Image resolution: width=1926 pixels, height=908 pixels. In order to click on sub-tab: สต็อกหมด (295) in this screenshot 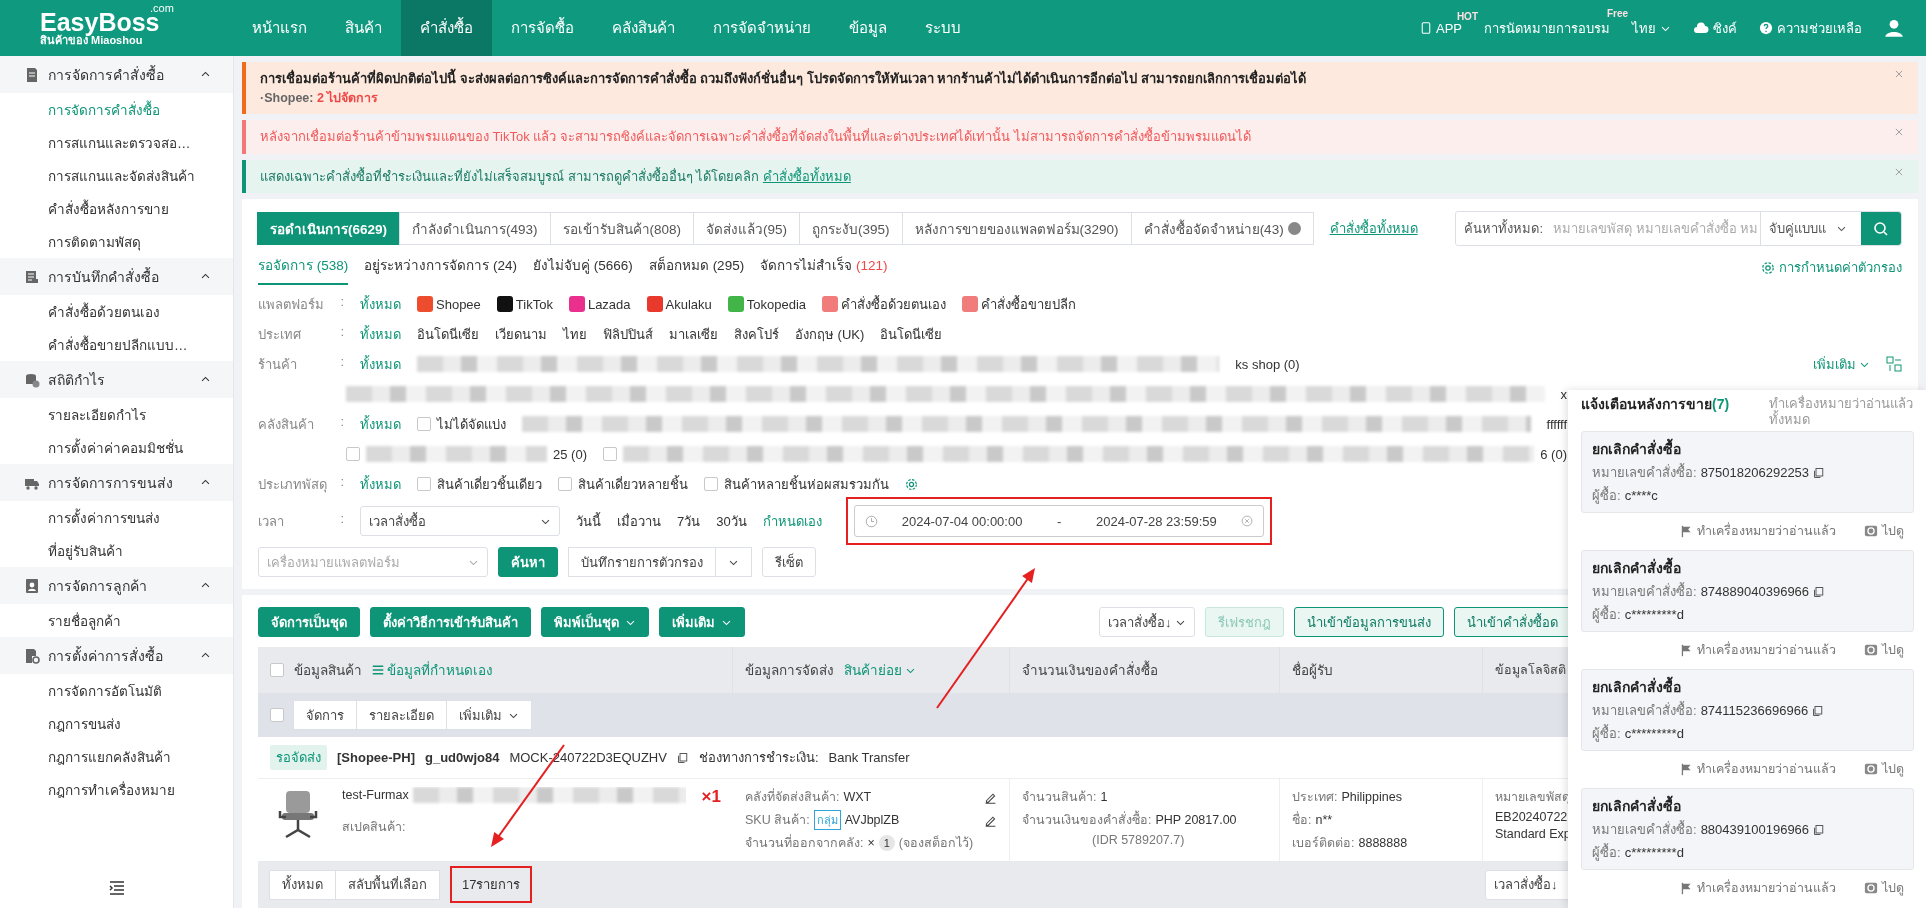, I will do `click(696, 268)`.